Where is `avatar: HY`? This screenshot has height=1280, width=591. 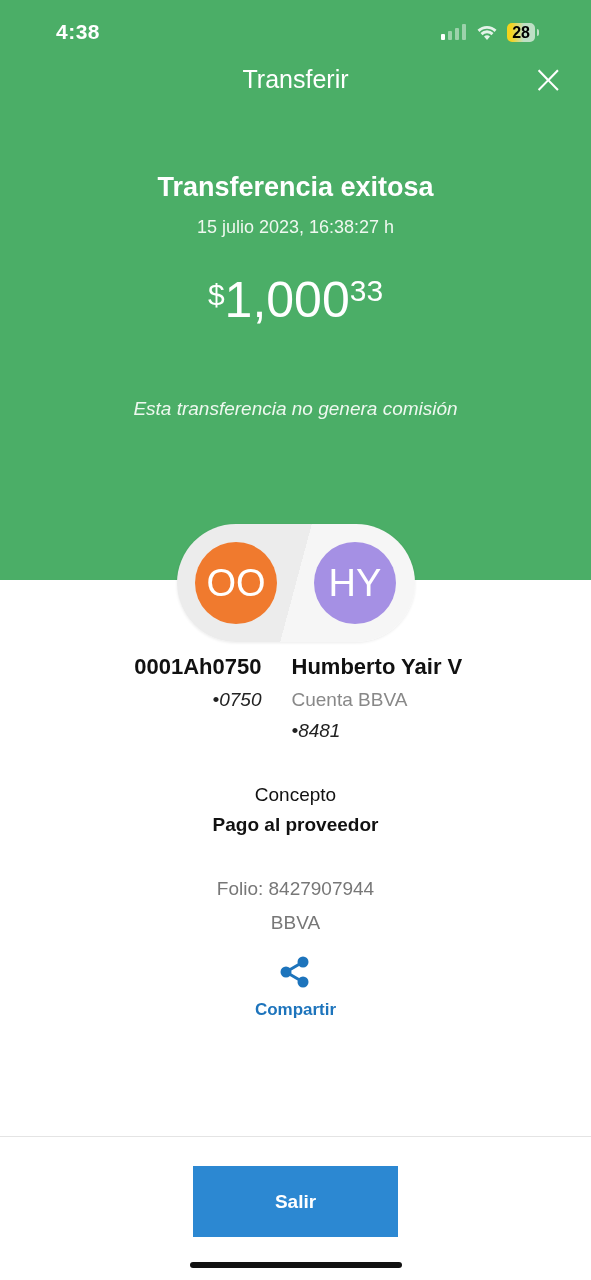 avatar: HY is located at coordinates (355, 583).